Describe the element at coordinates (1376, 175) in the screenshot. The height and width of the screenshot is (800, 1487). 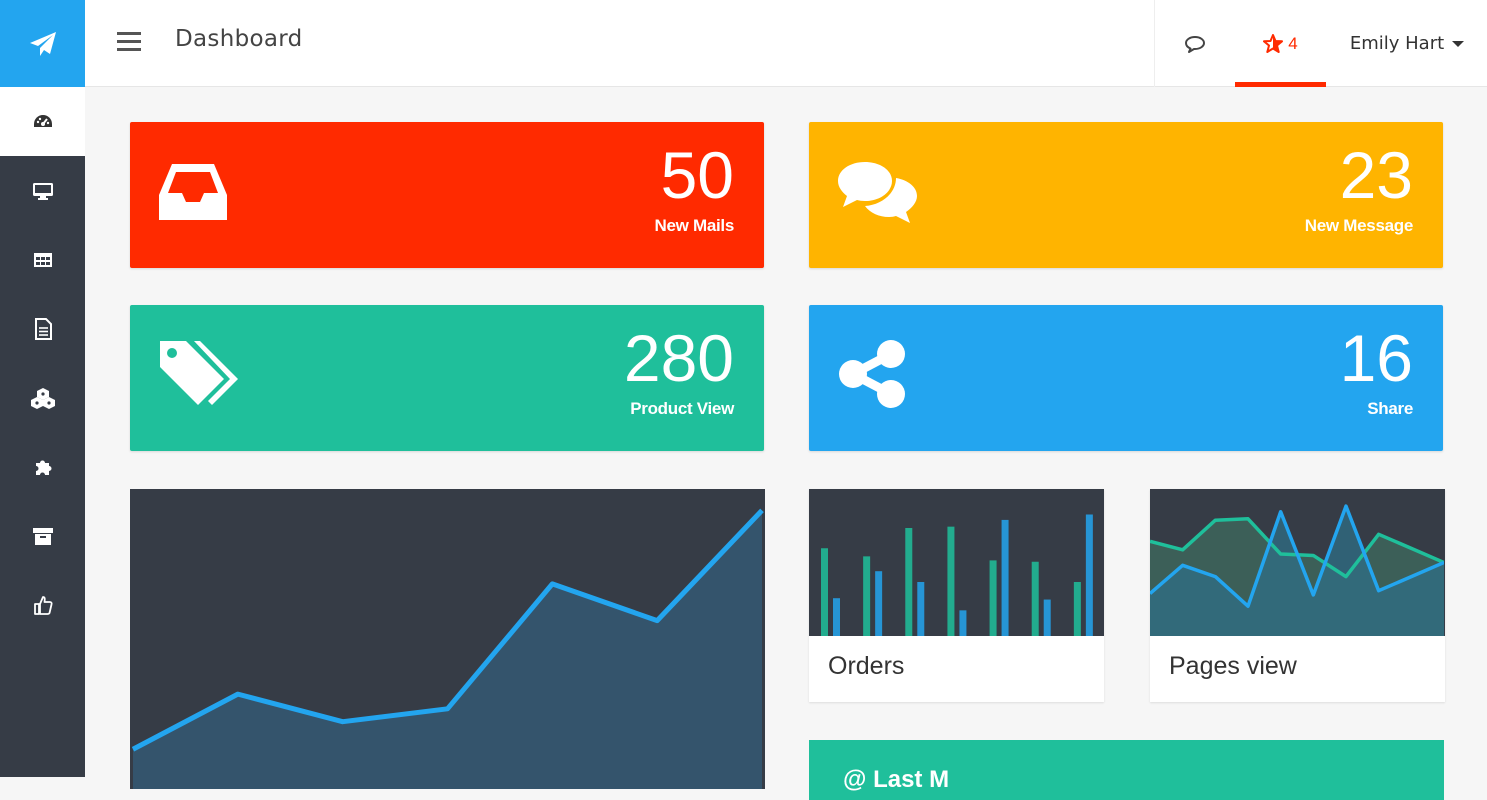
I see `stat-value: 23` at that location.